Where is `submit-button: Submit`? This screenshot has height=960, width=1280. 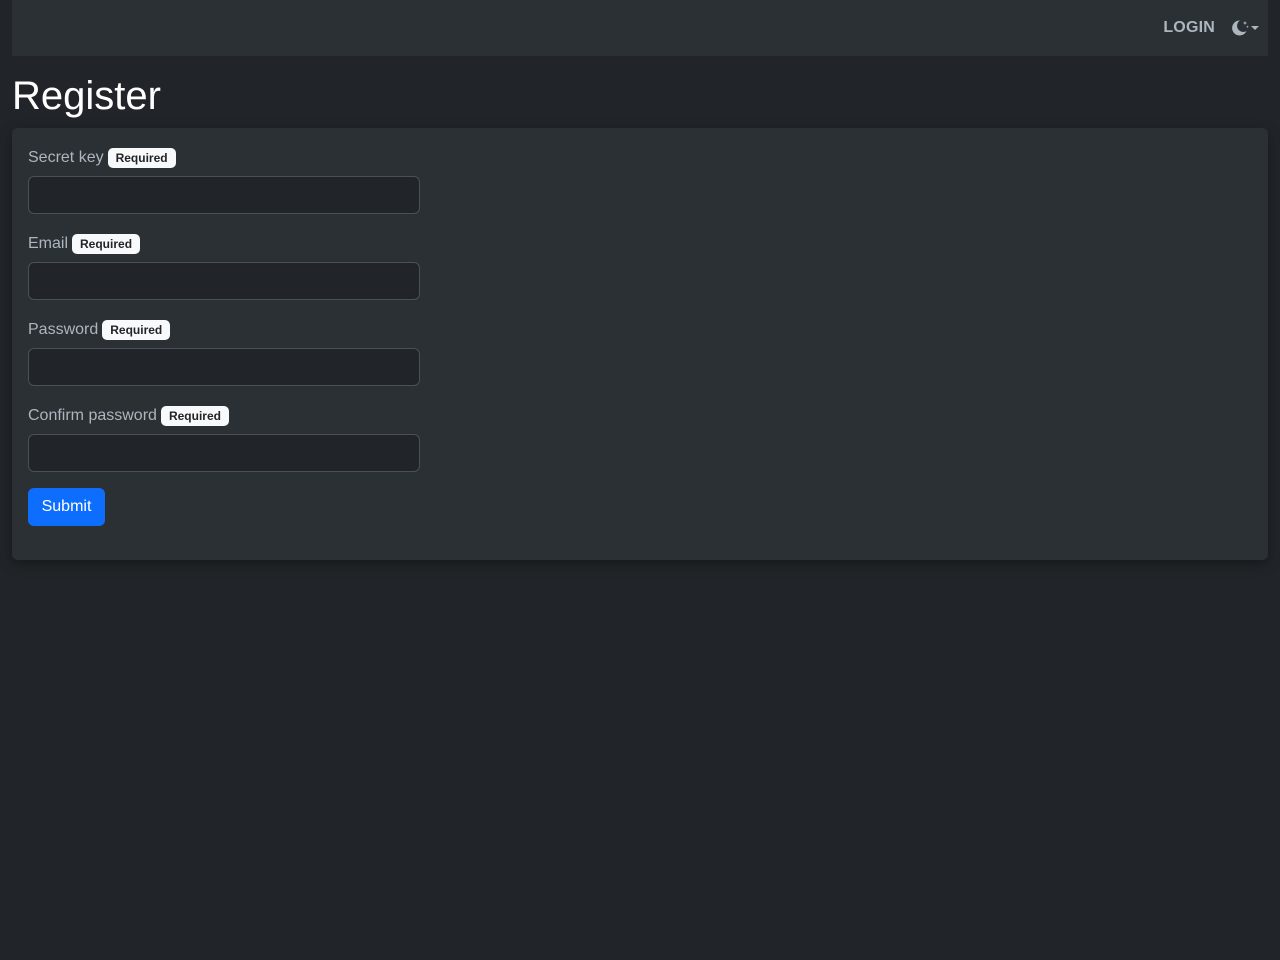
submit-button: Submit is located at coordinates (66, 507).